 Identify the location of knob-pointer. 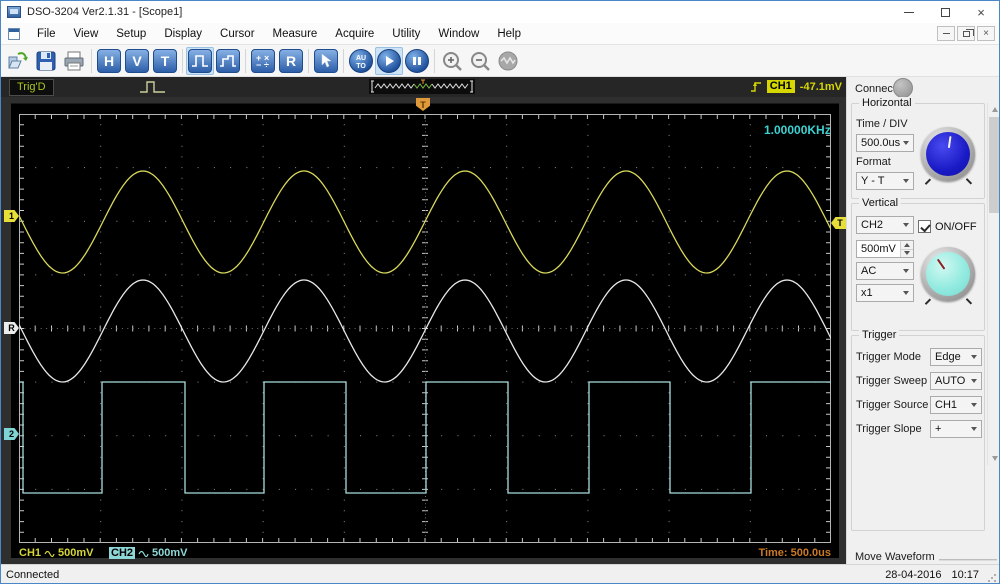
(948, 154).